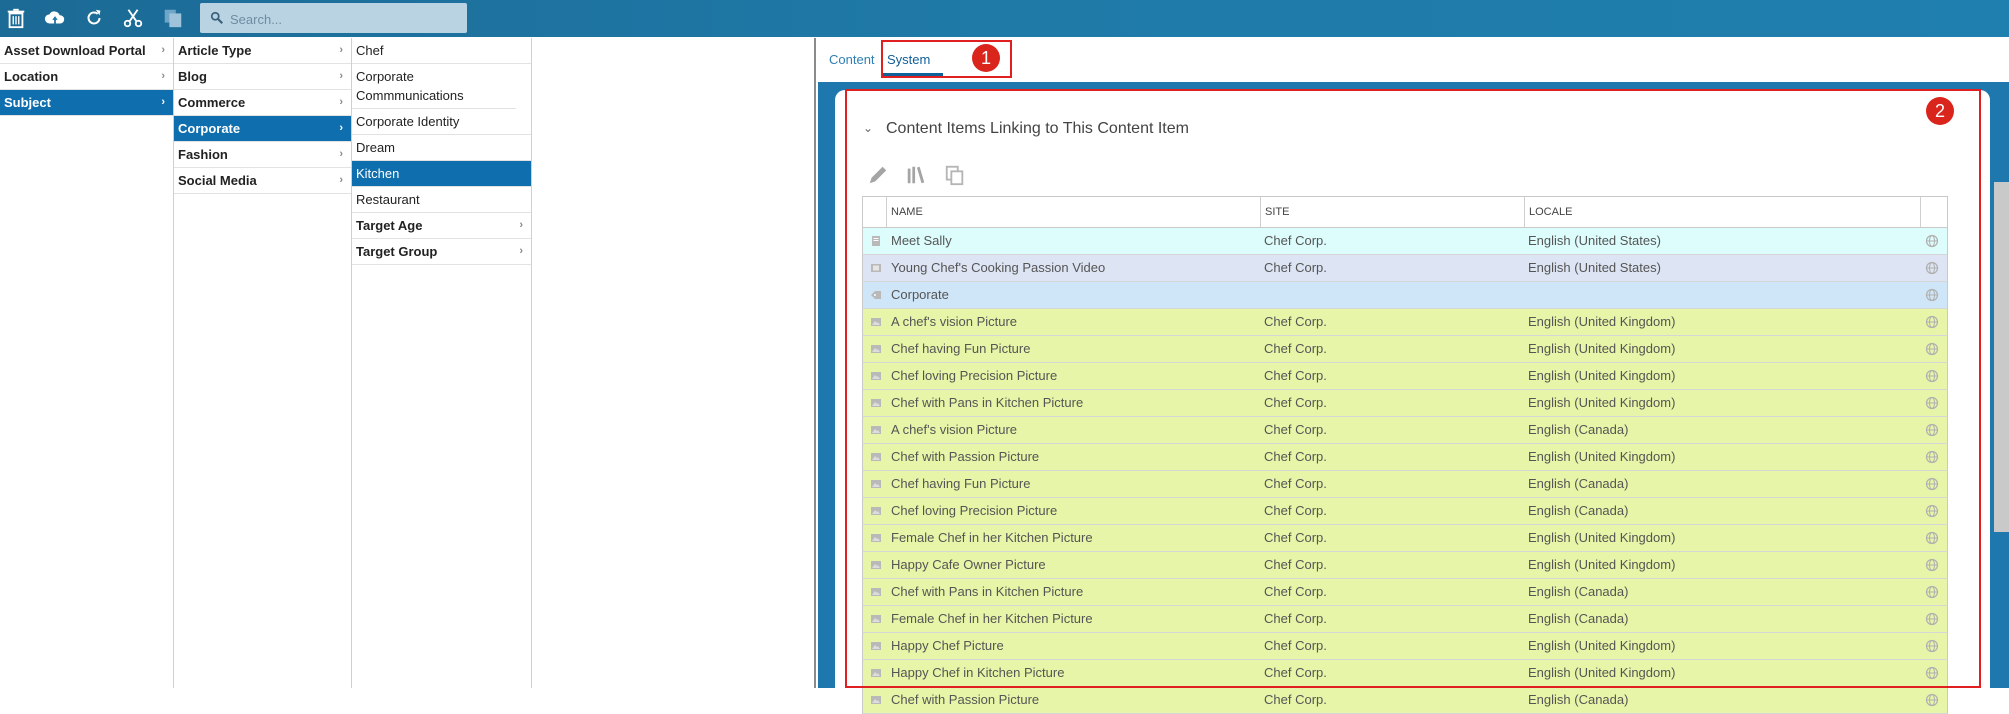  I want to click on tree-item-fashion: Fashion ›, so click(262, 155).